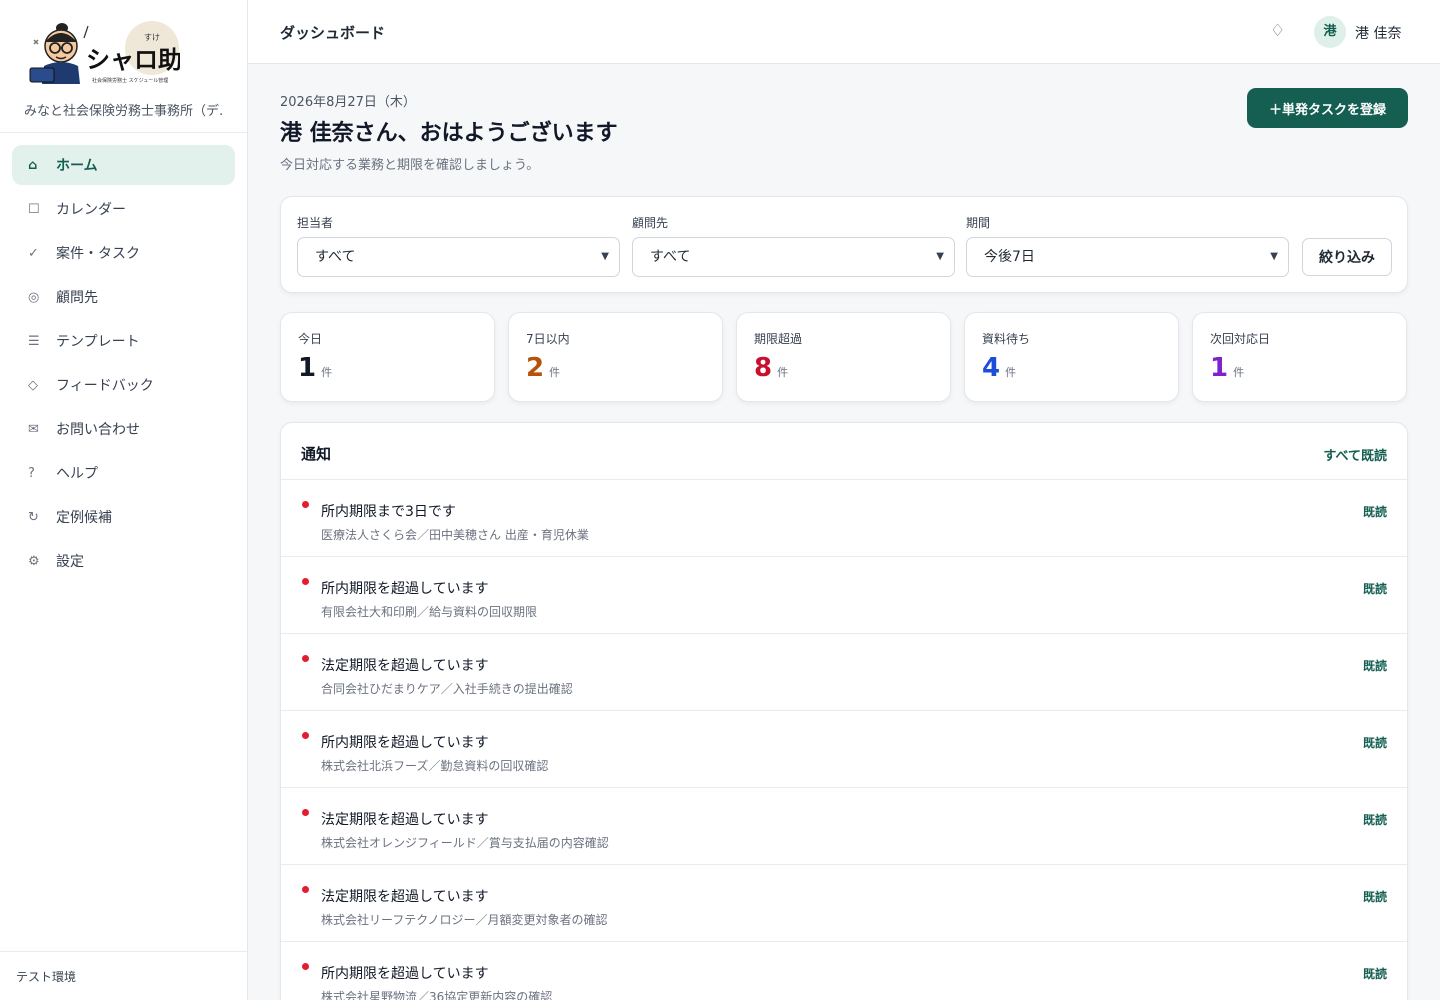  Describe the element at coordinates (123, 517) in the screenshot. I see `sidebar-item-recurring: ↻ 定例候補` at that location.